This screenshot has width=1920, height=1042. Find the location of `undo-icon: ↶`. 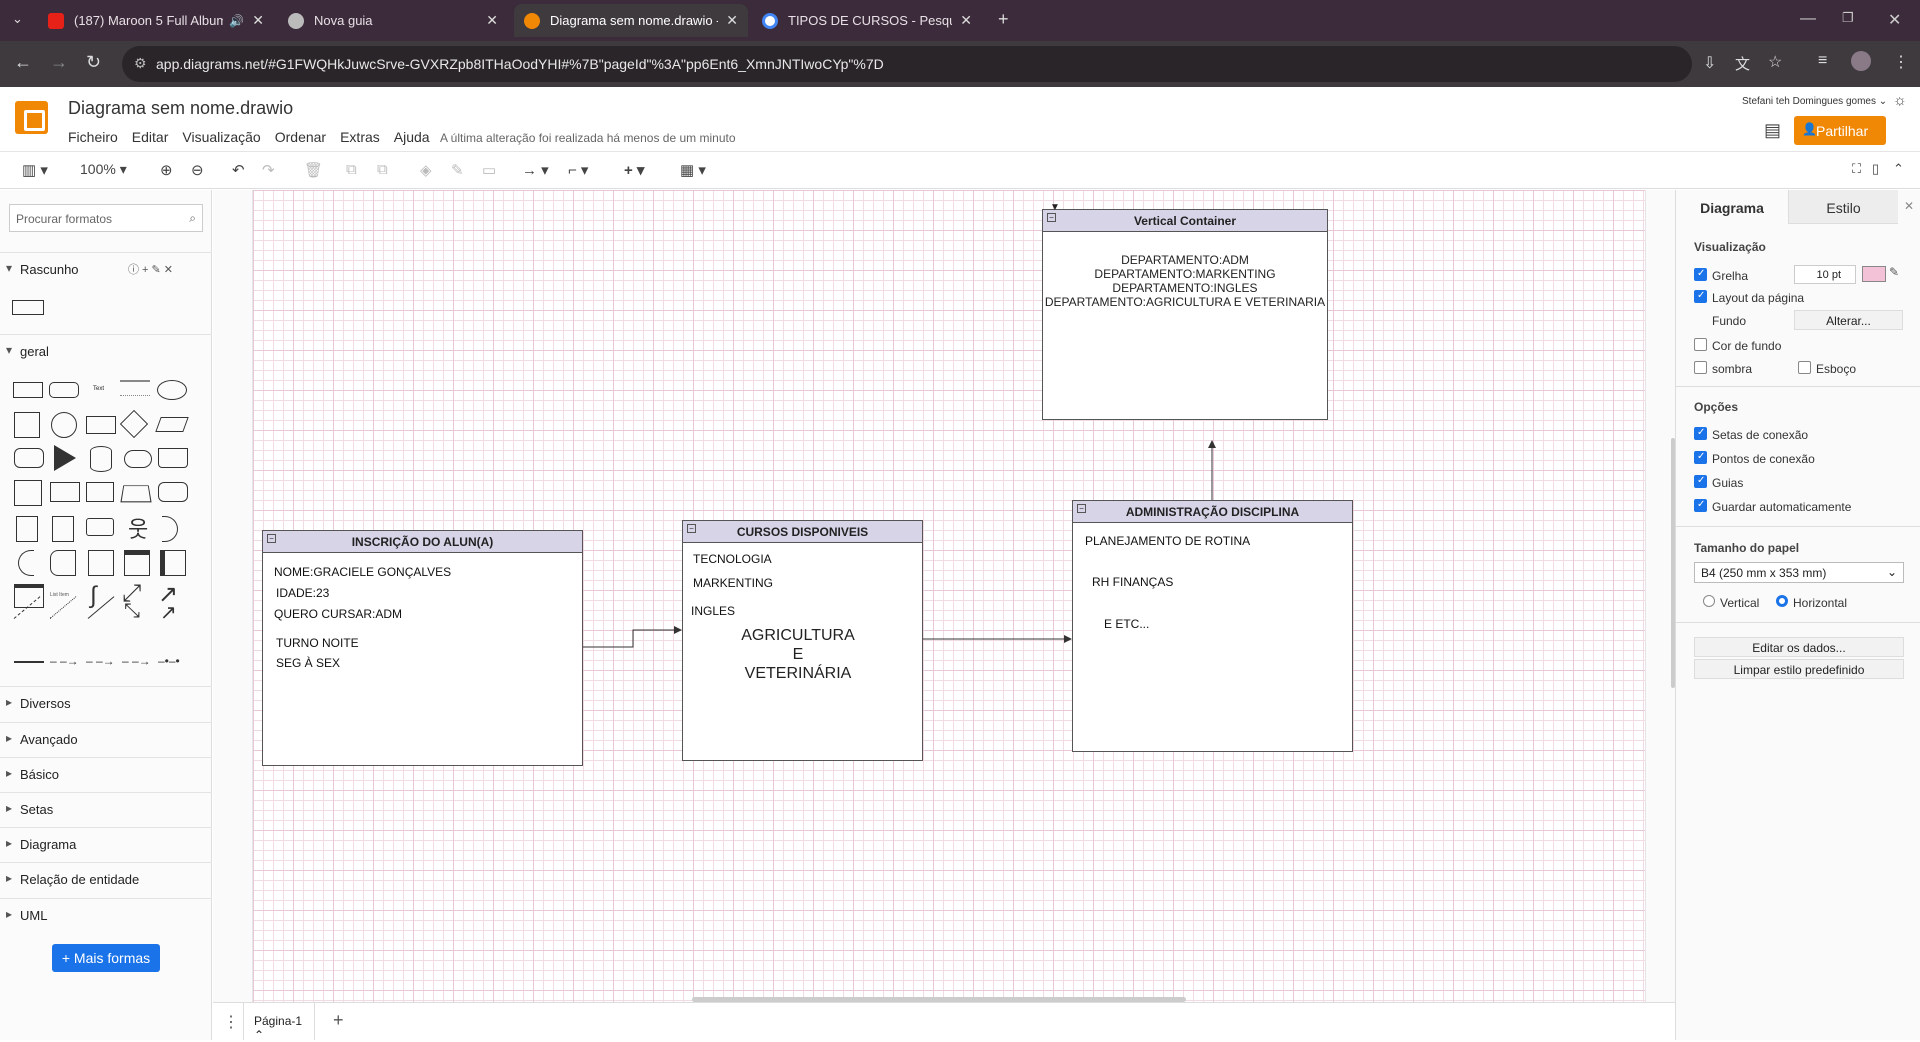

undo-icon: ↶ is located at coordinates (238, 170).